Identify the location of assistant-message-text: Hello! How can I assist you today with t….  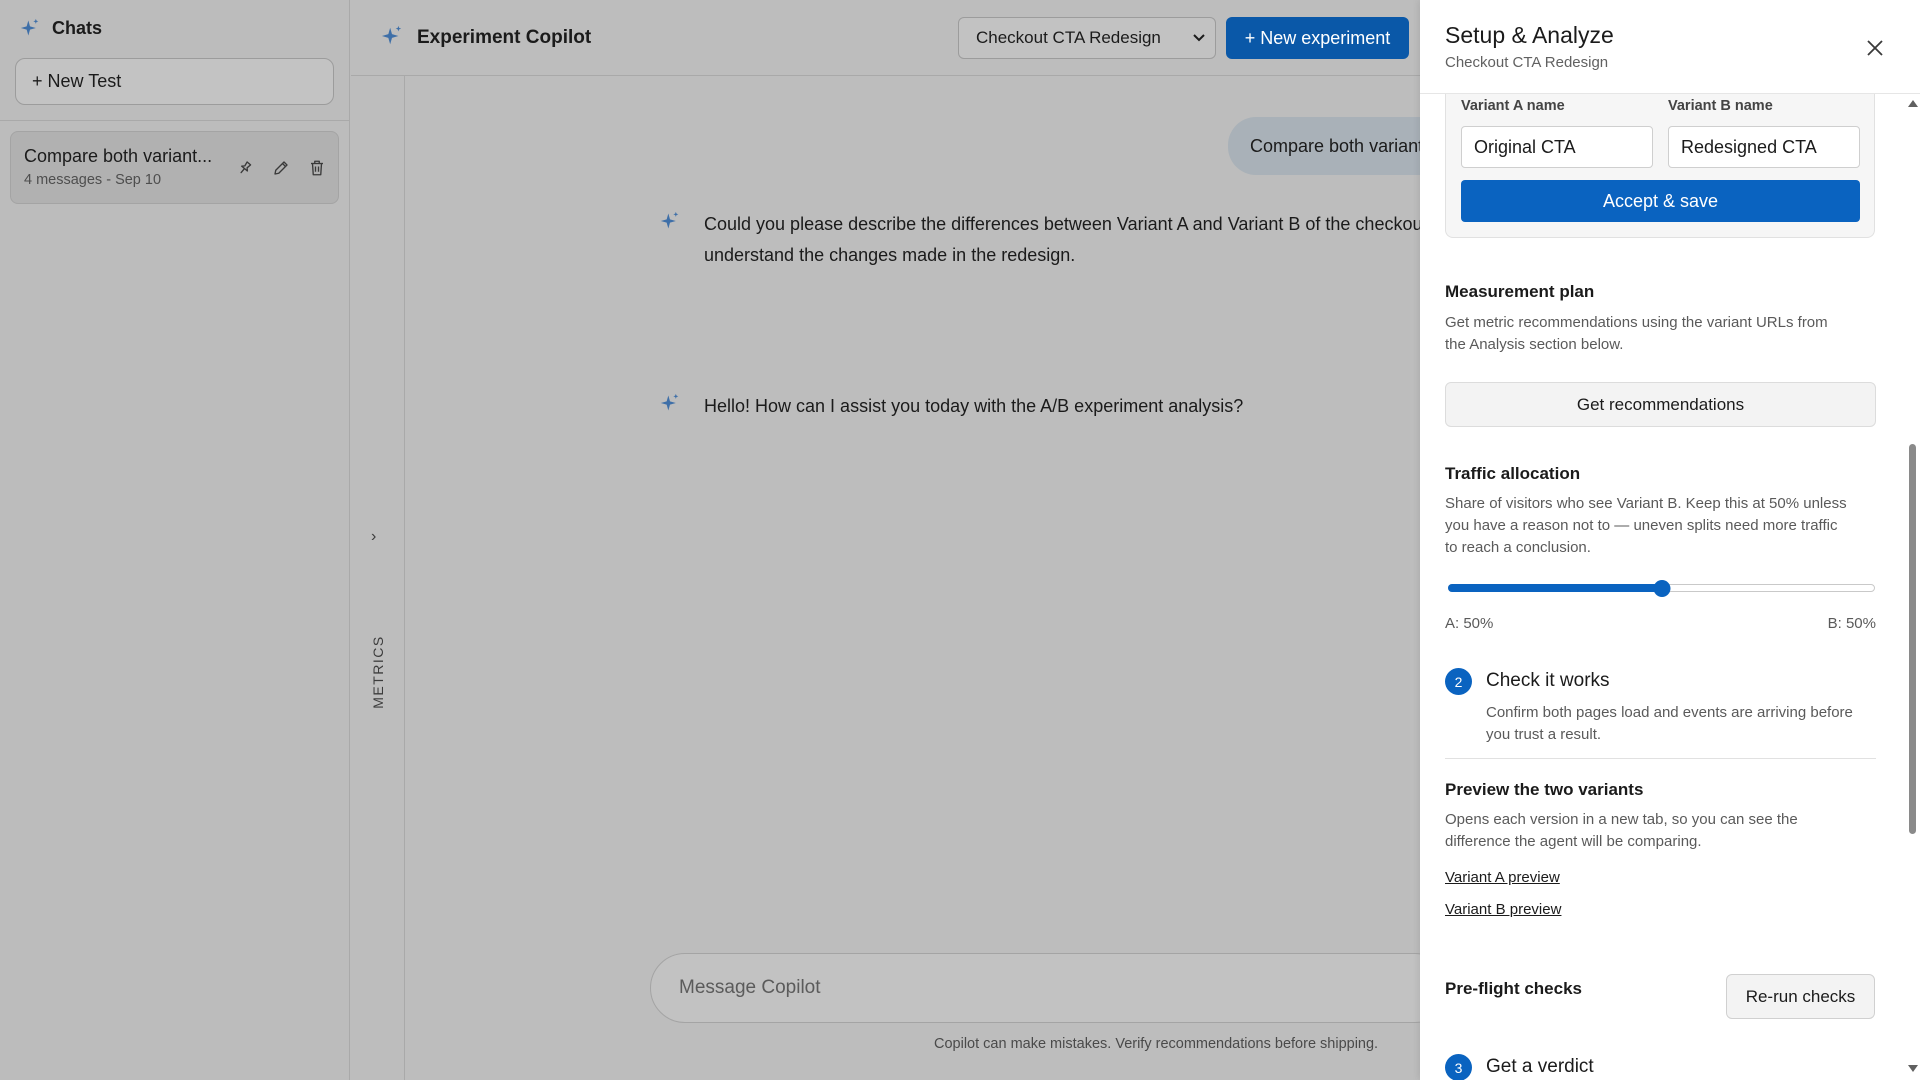
(973, 406).